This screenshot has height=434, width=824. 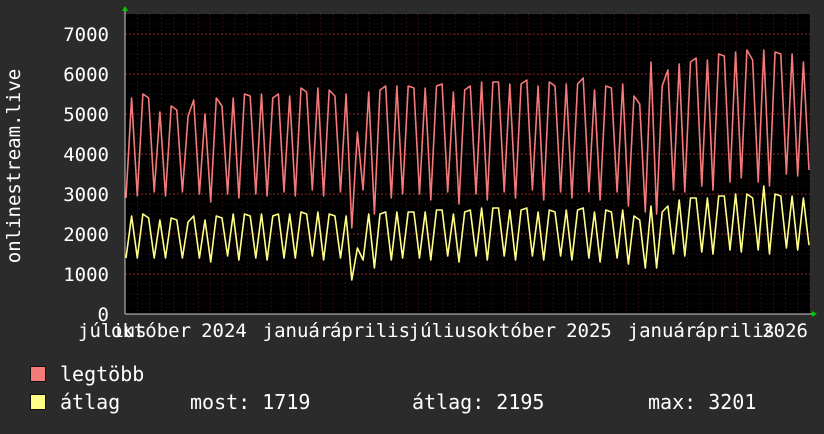 I want to click on y-axis-label: onlinestream.live, so click(x=14, y=166).